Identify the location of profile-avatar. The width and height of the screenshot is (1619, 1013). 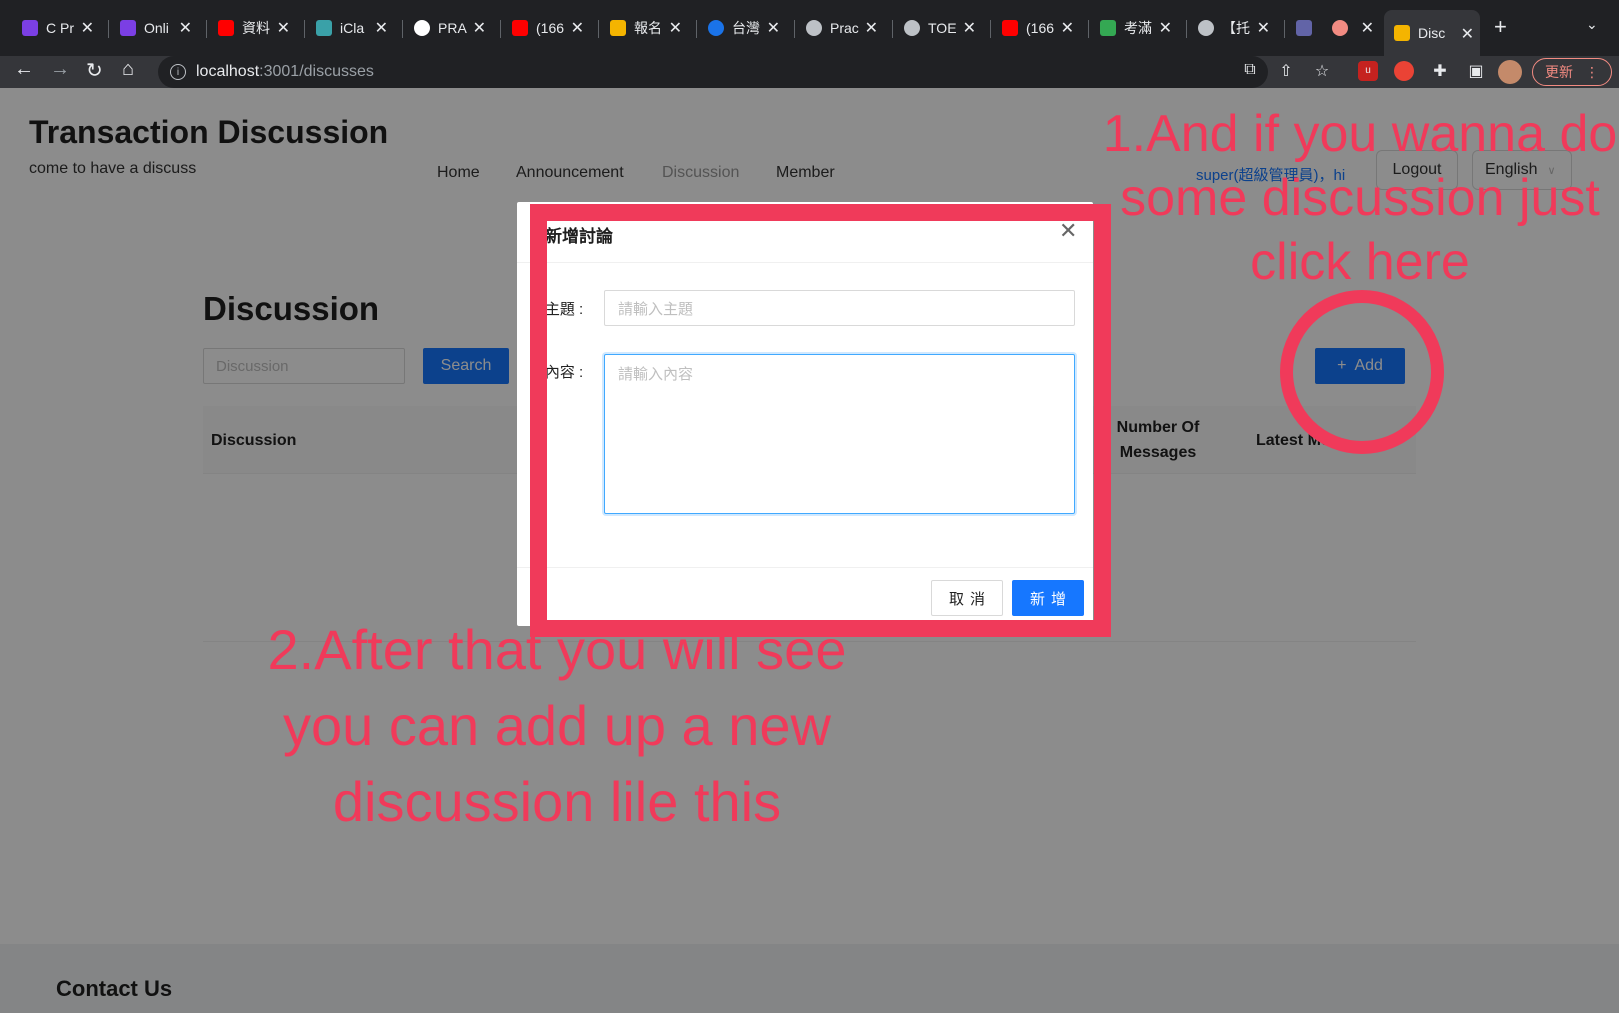
(1510, 72).